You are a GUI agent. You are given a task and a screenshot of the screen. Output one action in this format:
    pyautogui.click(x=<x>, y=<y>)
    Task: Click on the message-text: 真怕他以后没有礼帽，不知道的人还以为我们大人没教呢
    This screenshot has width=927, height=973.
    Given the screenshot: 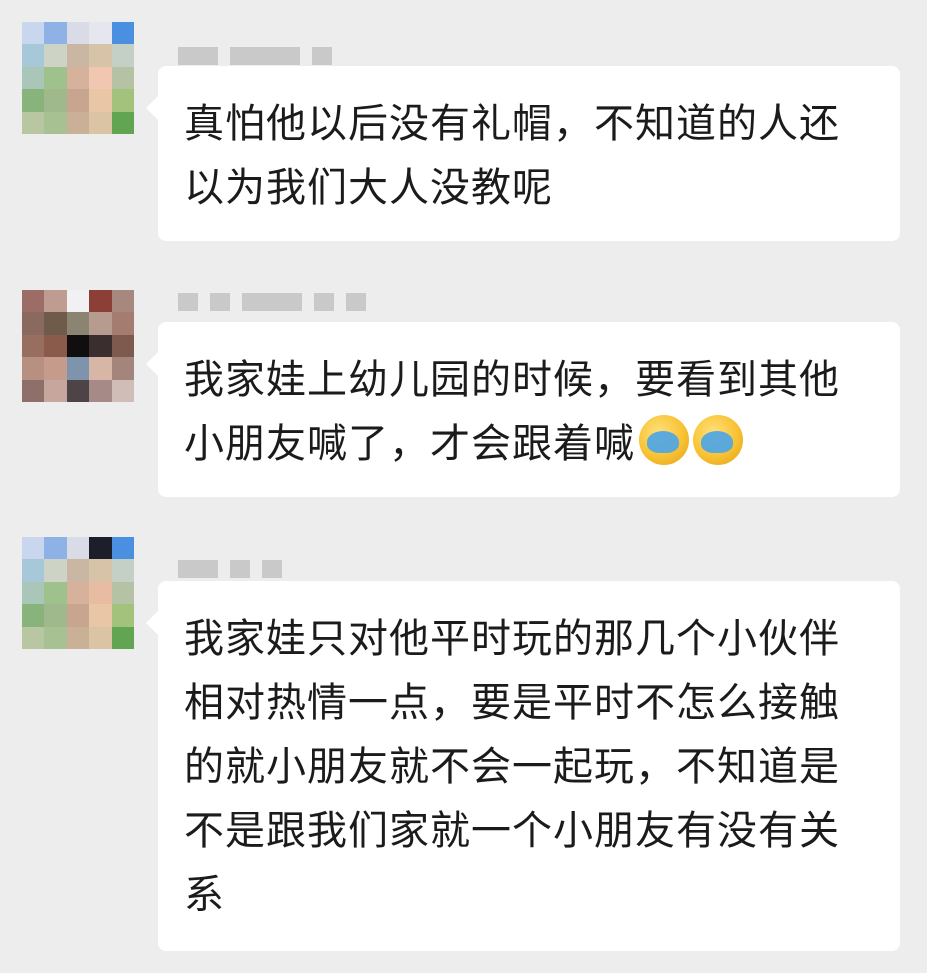 What is the action you would take?
    pyautogui.click(x=512, y=156)
    